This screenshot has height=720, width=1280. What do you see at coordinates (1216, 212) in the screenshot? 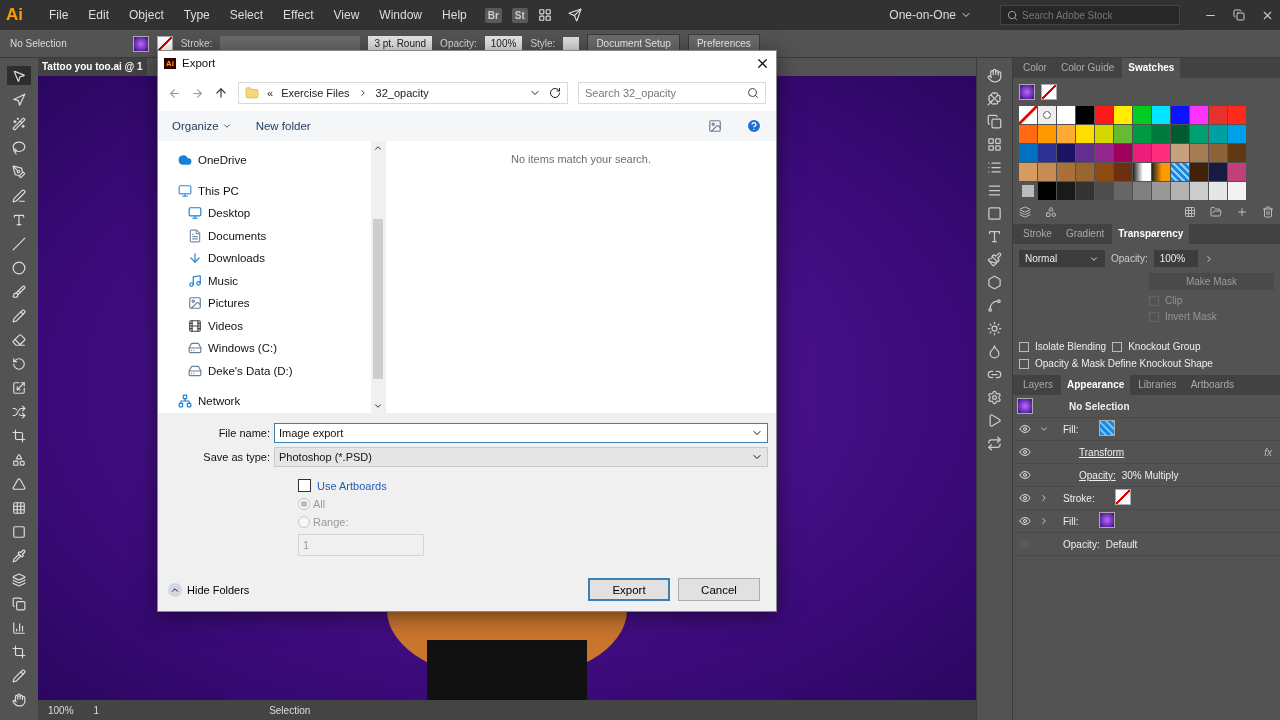
I see `folder-icon` at bounding box center [1216, 212].